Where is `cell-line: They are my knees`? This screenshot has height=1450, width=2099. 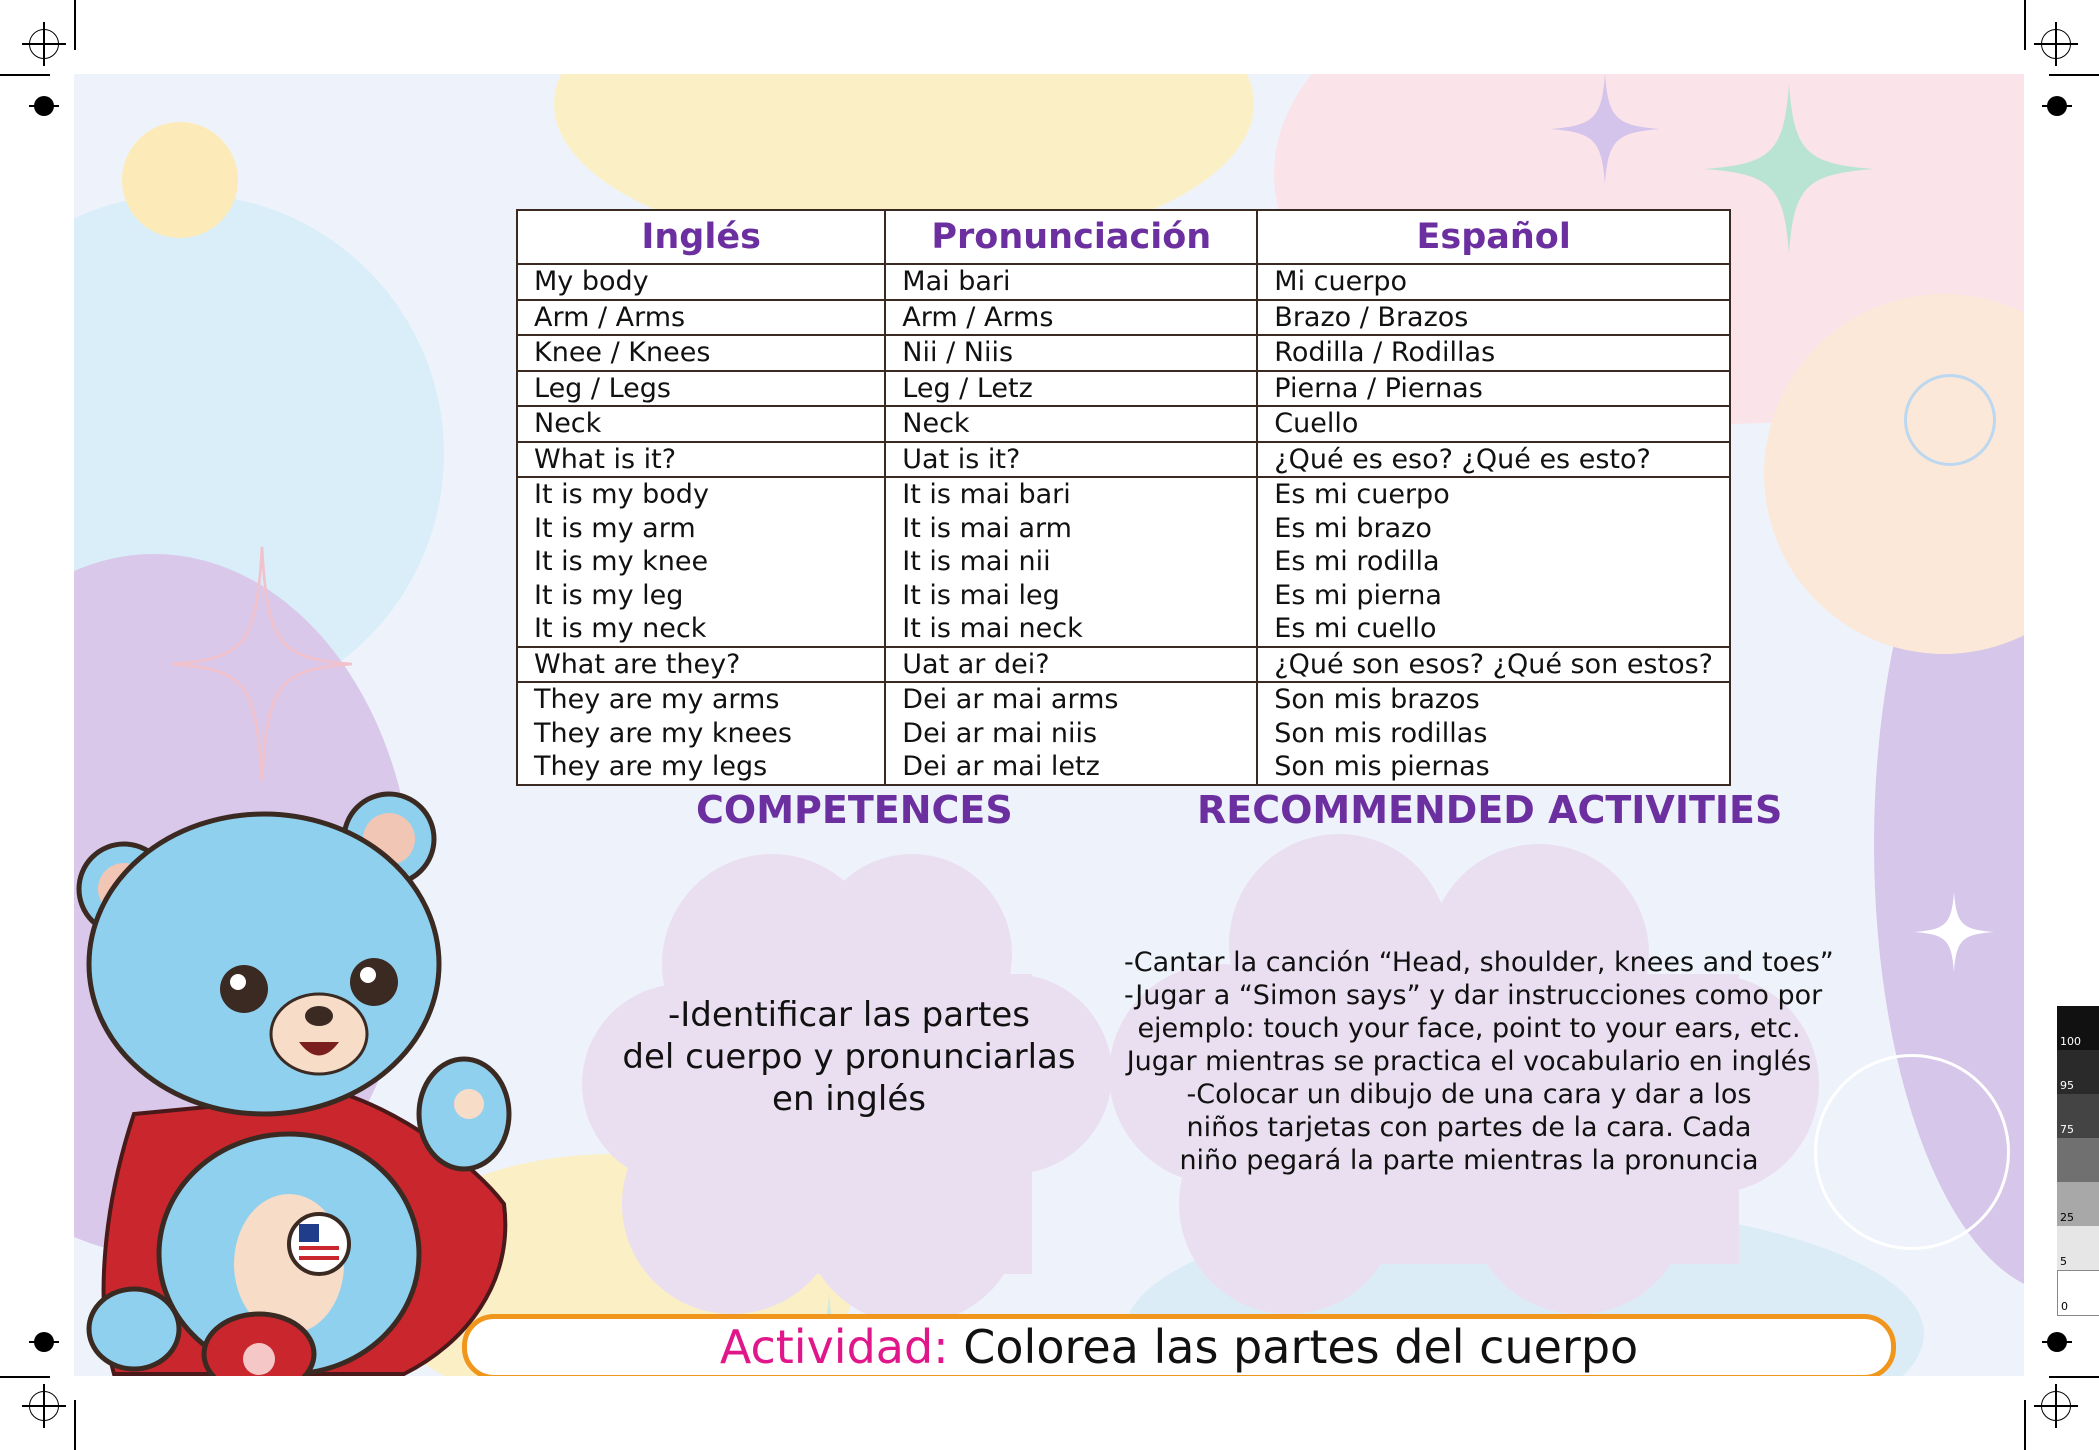
cell-line: They are my knees is located at coordinates (663, 733).